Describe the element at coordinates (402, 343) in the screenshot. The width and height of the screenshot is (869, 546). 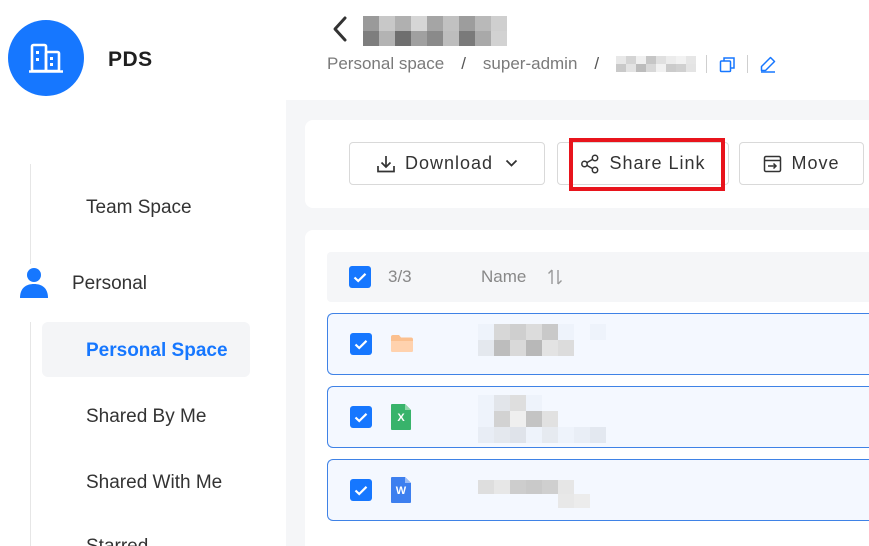
I see `folder-icon` at that location.